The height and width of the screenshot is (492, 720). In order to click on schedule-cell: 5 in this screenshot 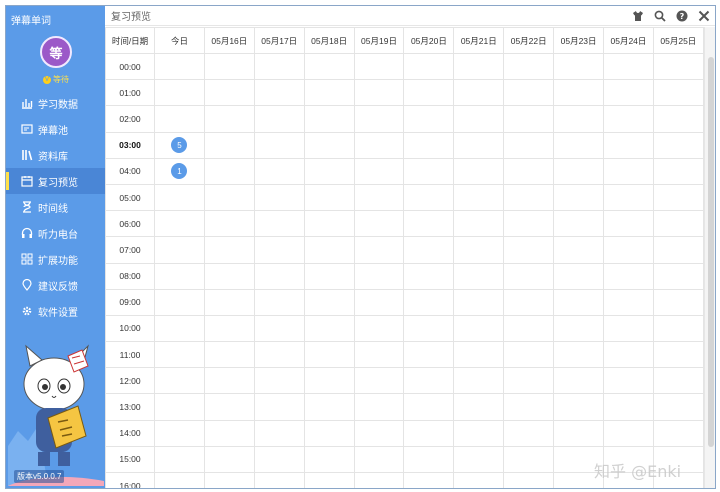, I will do `click(179, 145)`.